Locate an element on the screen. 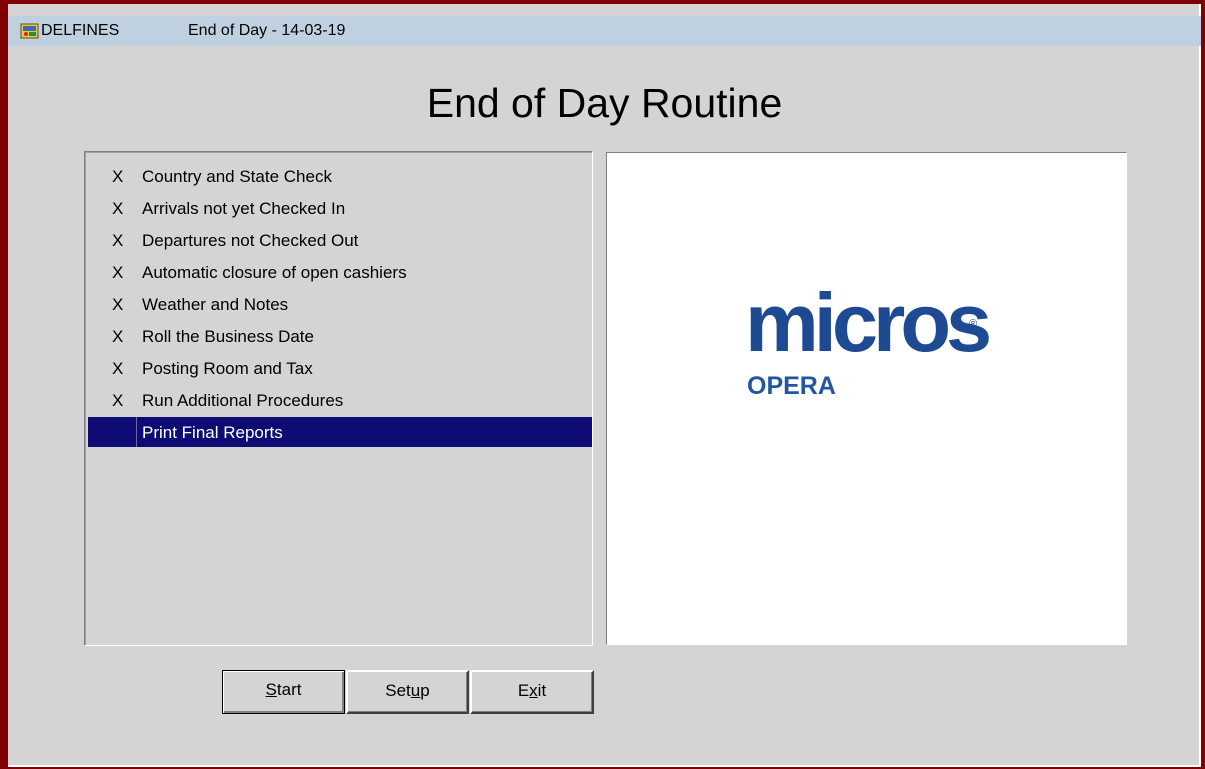 Image resolution: width=1205 pixels, height=769 pixels. step-item-close-cashiers: X Automatic closure of open cashiers is located at coordinates (340, 272).